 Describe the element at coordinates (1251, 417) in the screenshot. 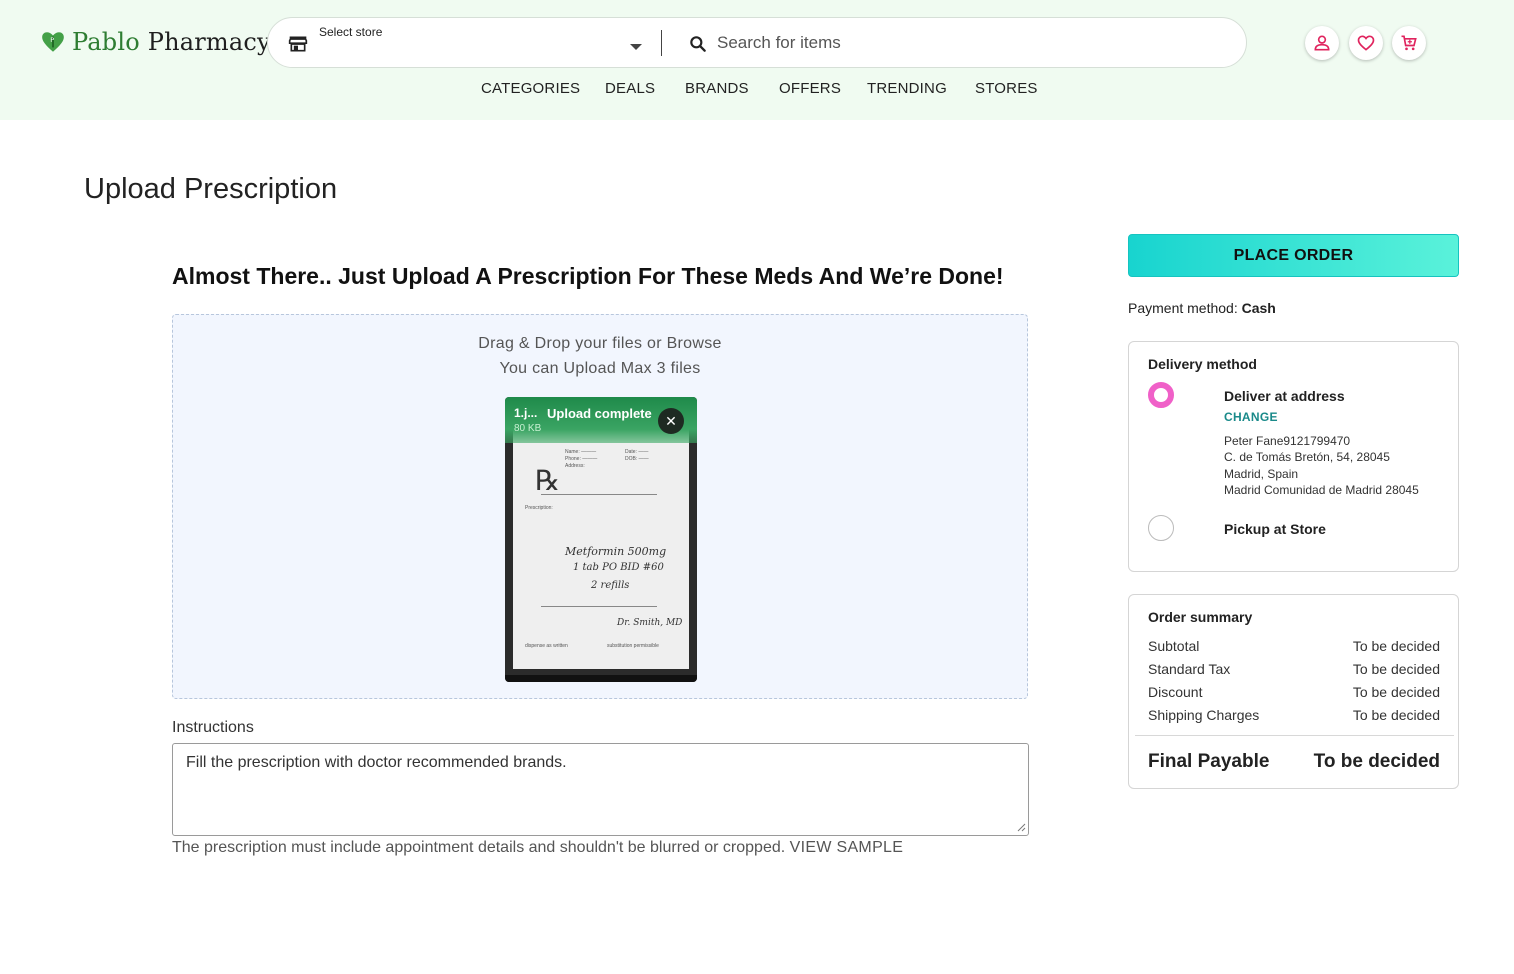

I see `change-address-link: CHANGE` at that location.